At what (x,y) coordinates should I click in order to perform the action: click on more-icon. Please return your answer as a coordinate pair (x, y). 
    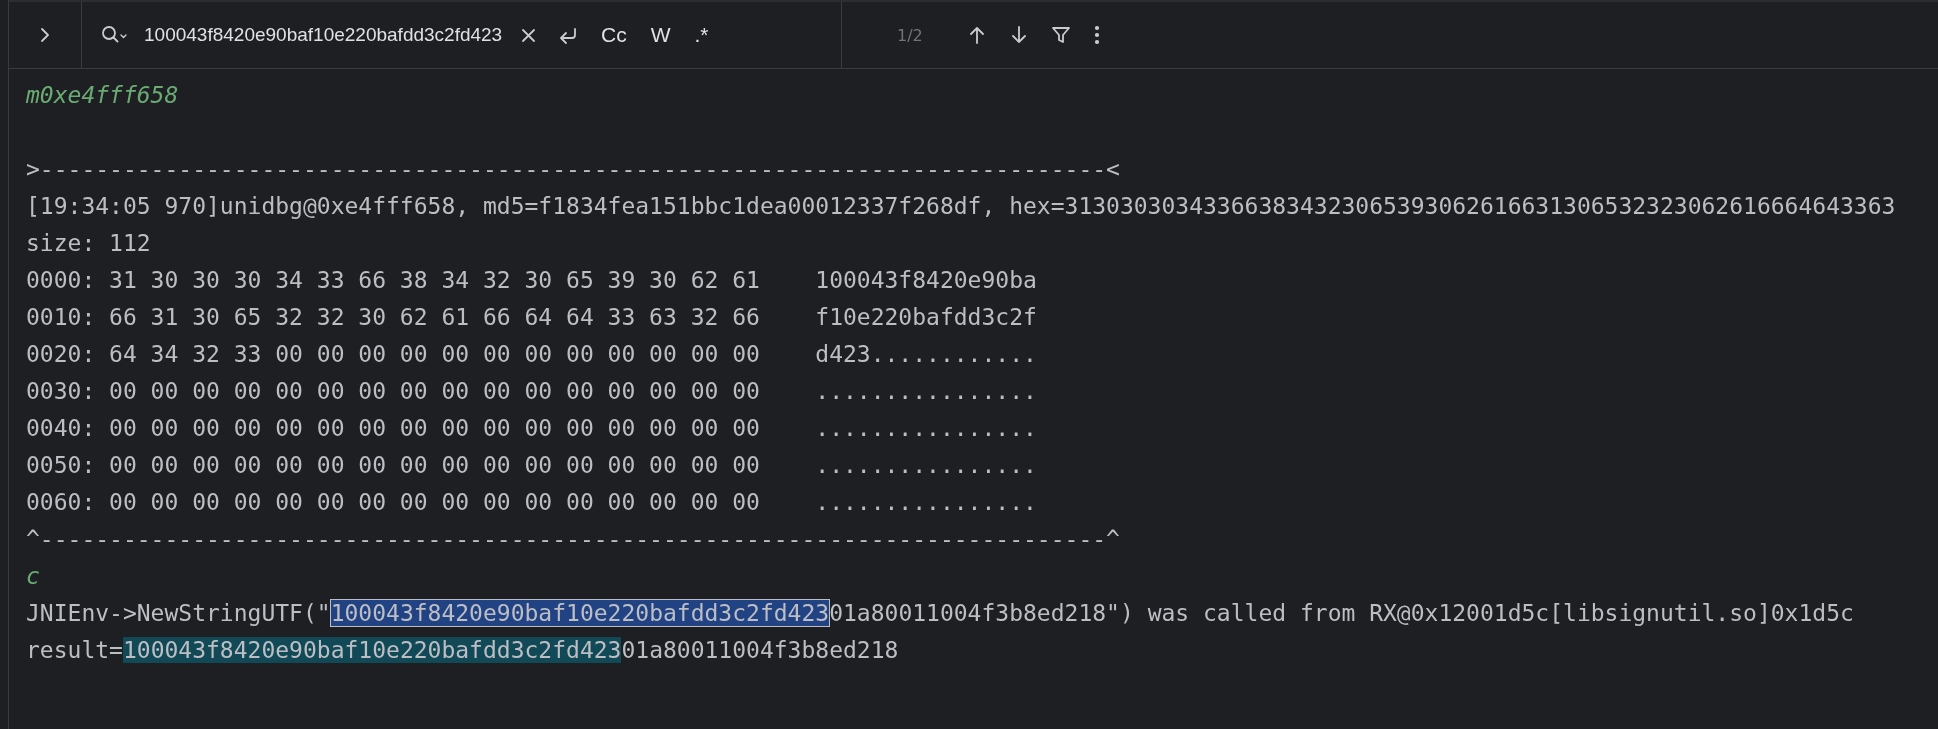
    Looking at the image, I should click on (1096, 35).